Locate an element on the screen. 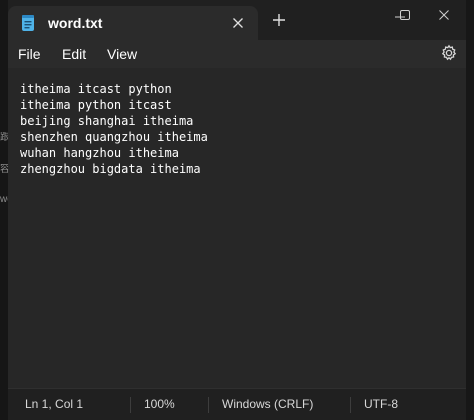 This screenshot has height=420, width=474. new-tab-plus-icon is located at coordinates (279, 22).